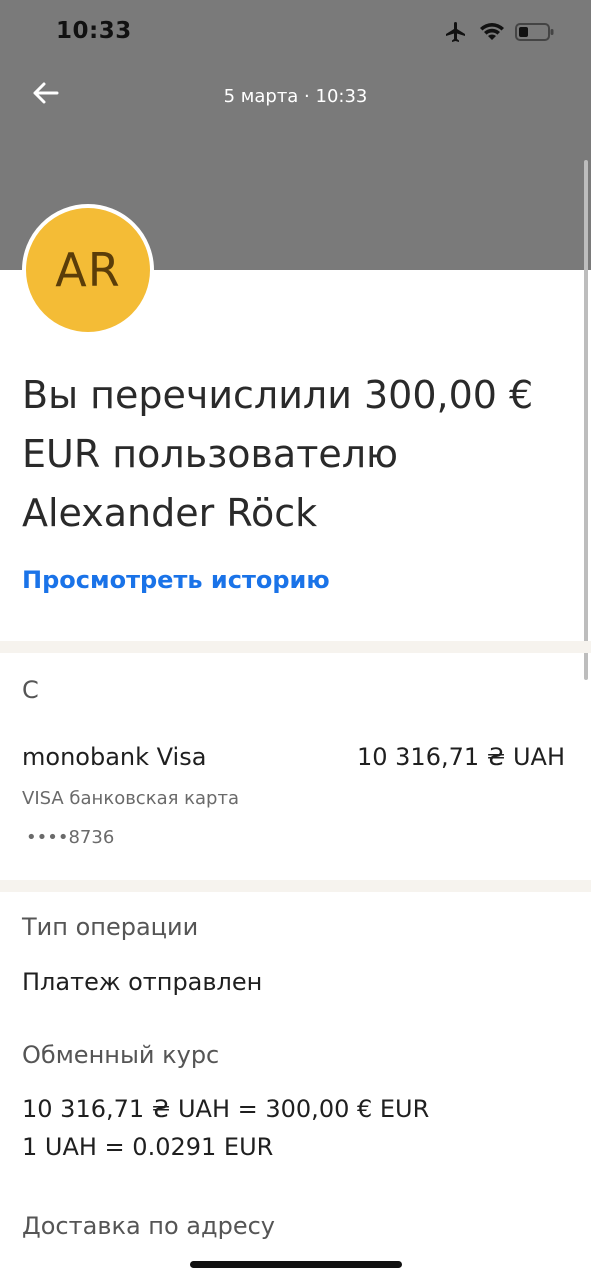  What do you see at coordinates (492, 34) in the screenshot?
I see `wifi-icon` at bounding box center [492, 34].